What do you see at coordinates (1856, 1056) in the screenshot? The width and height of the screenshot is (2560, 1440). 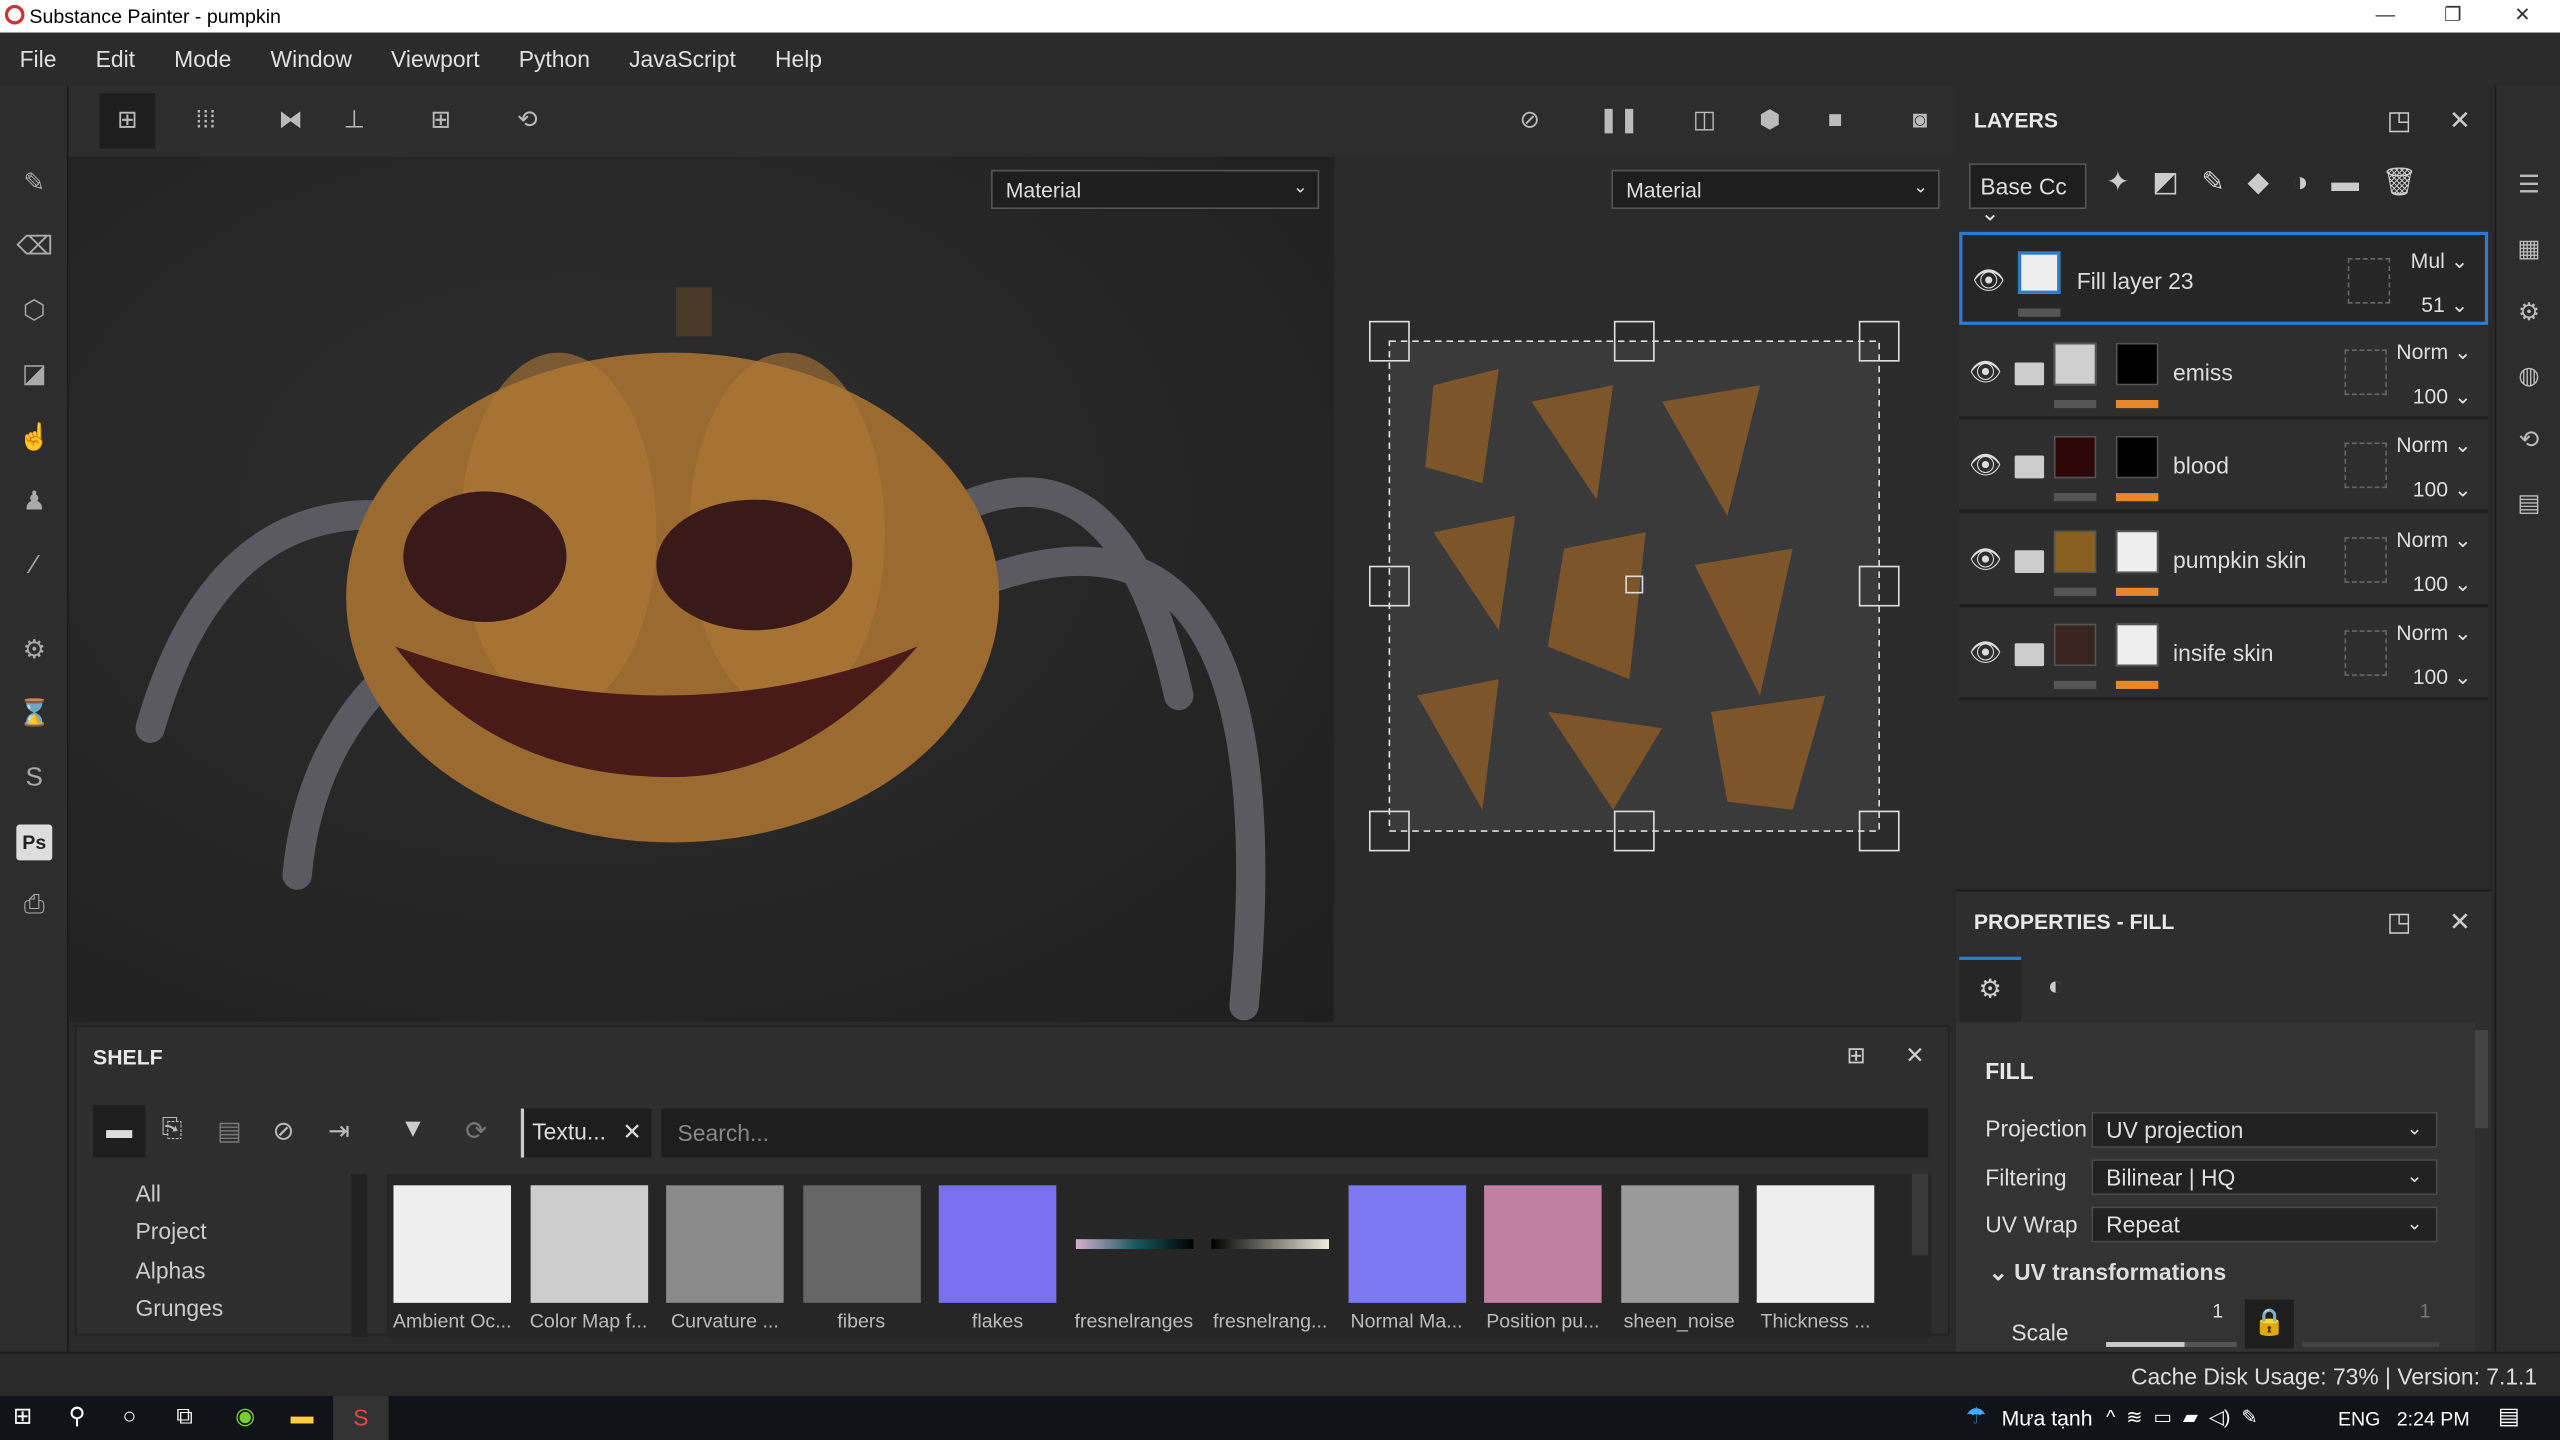 I see `maximize-icon: ⊞` at bounding box center [1856, 1056].